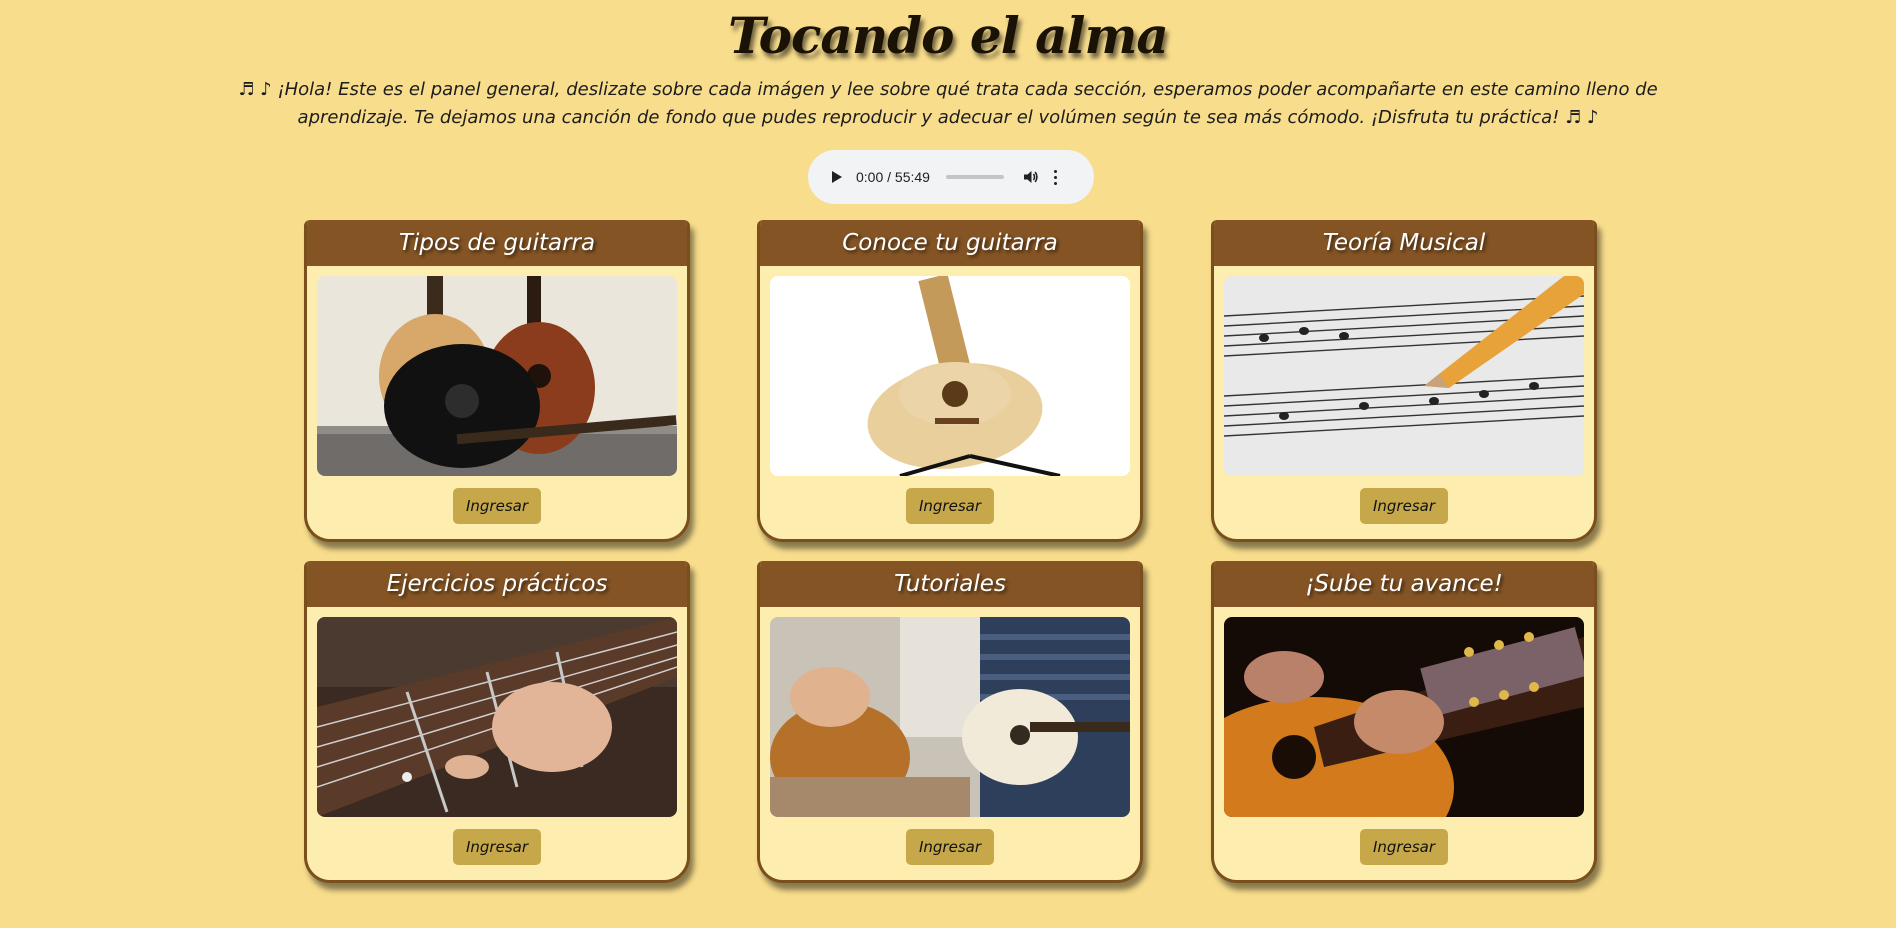 This screenshot has width=1896, height=928. I want to click on card-title: Tutoriales, so click(950, 584).